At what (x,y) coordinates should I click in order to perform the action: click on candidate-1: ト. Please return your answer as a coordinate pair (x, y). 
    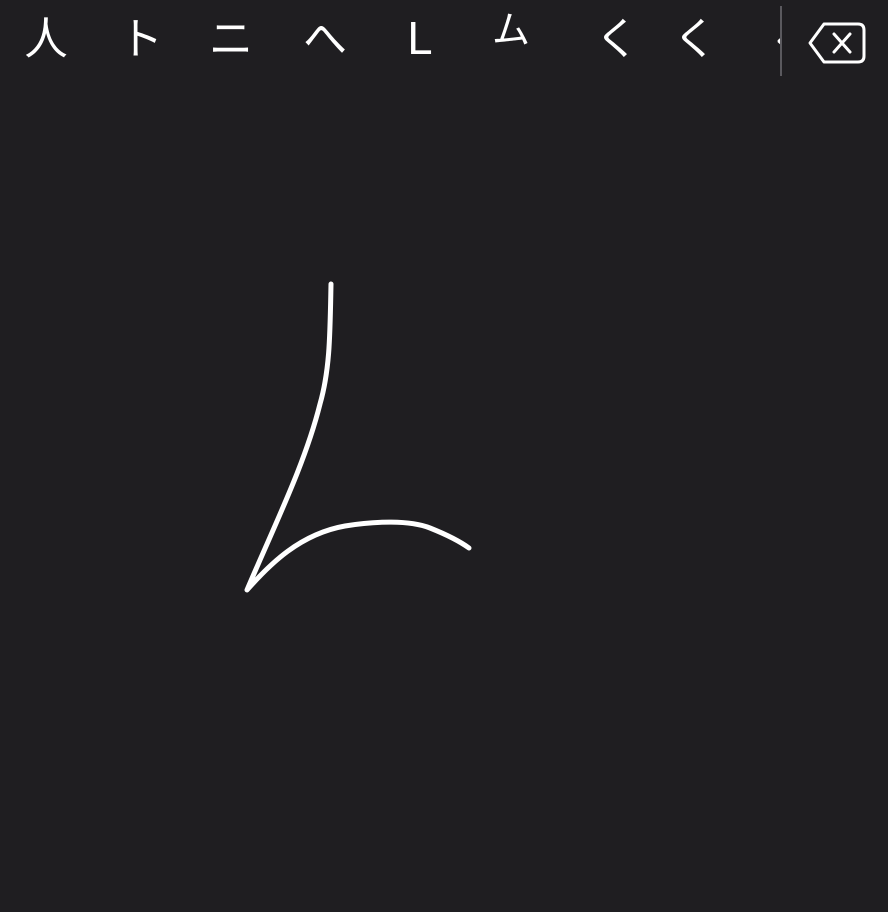
    Looking at the image, I should click on (141, 40).